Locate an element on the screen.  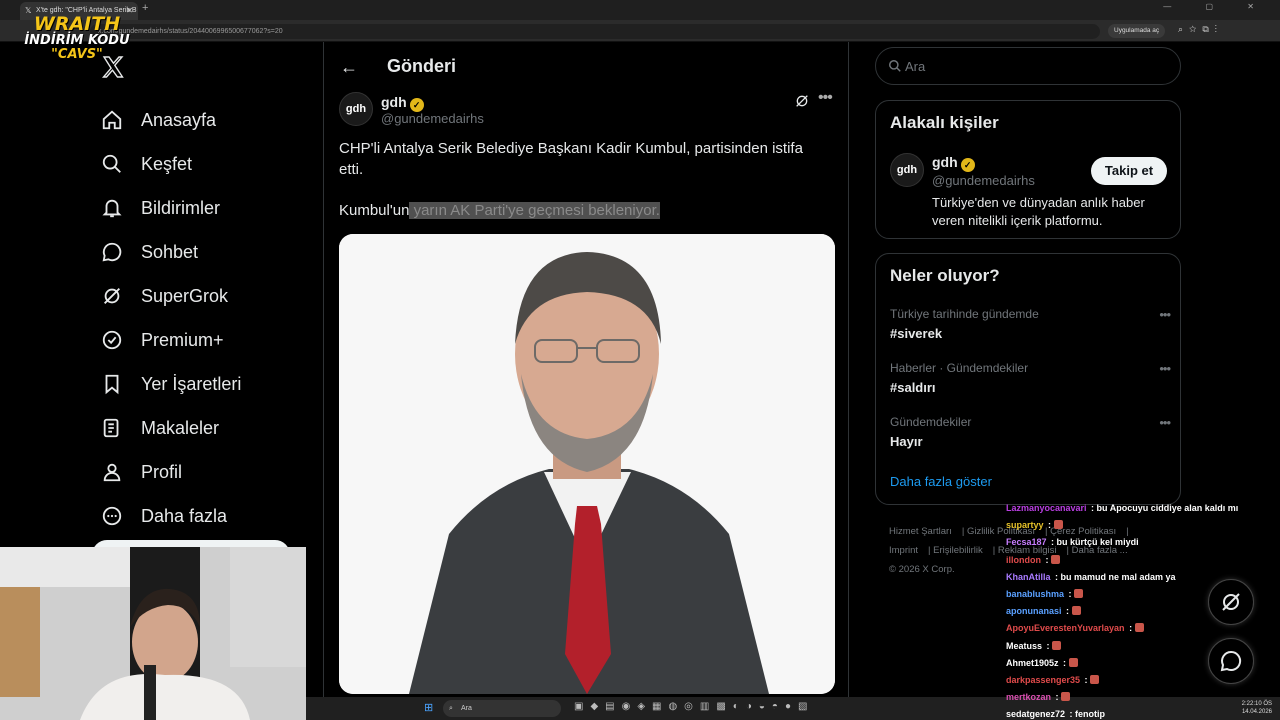
taskbar-app-icons: ▣◆▤◉◈▦◍◎▥▩◐◑◒◓●▧ is located at coordinates (694, 706).